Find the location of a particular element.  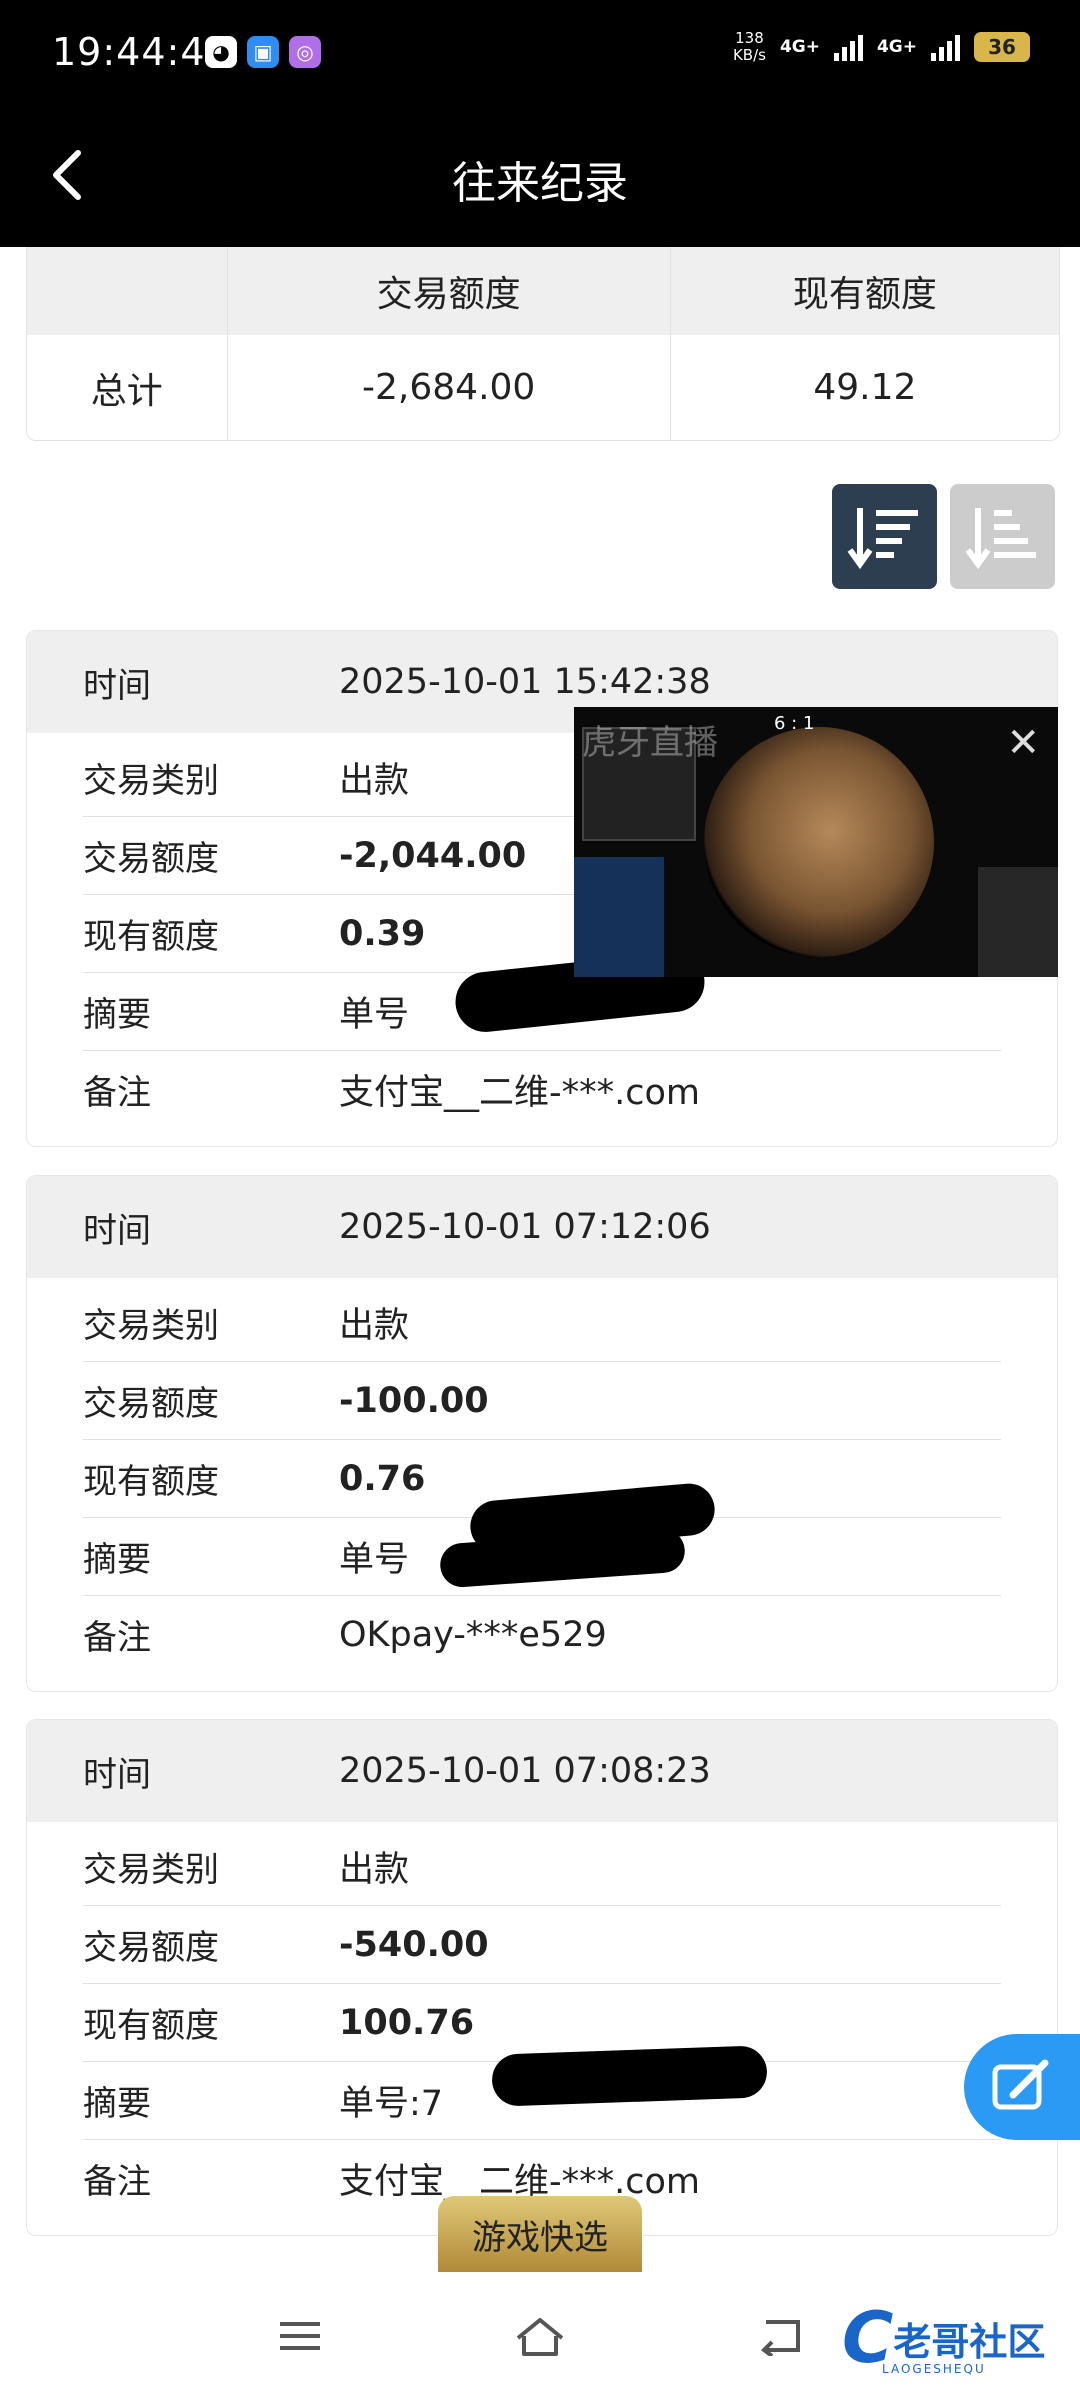

summary-header-row: 交易额度 现有额度 is located at coordinates (543, 291).